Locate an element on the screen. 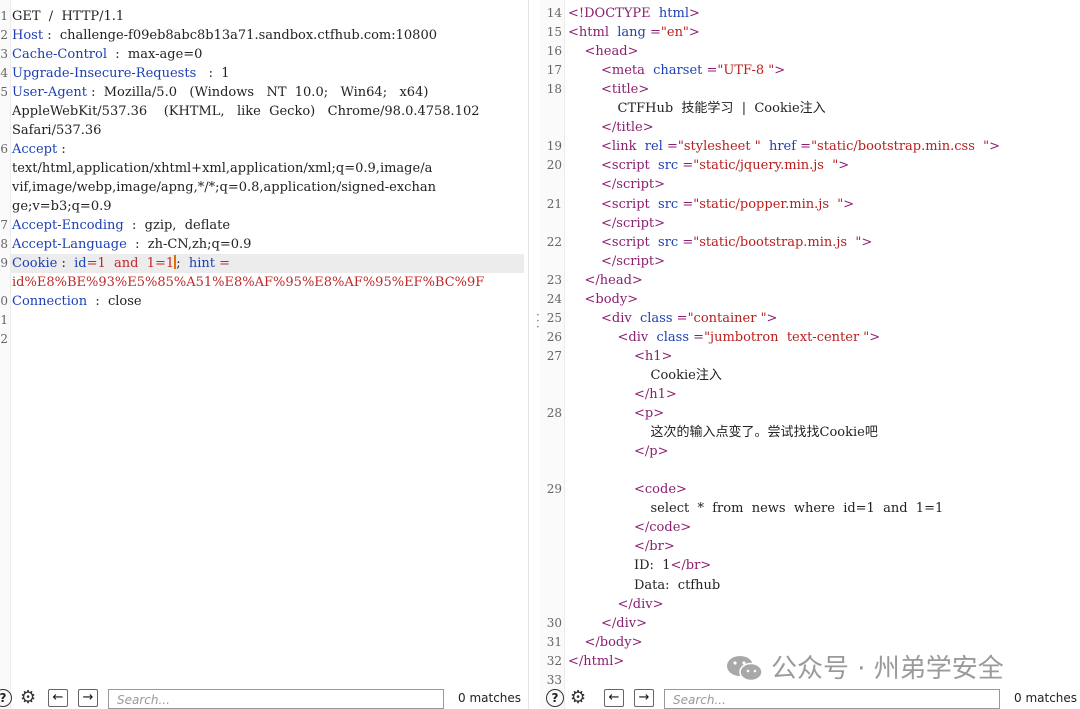  response-line: <code> is located at coordinates (660, 489).